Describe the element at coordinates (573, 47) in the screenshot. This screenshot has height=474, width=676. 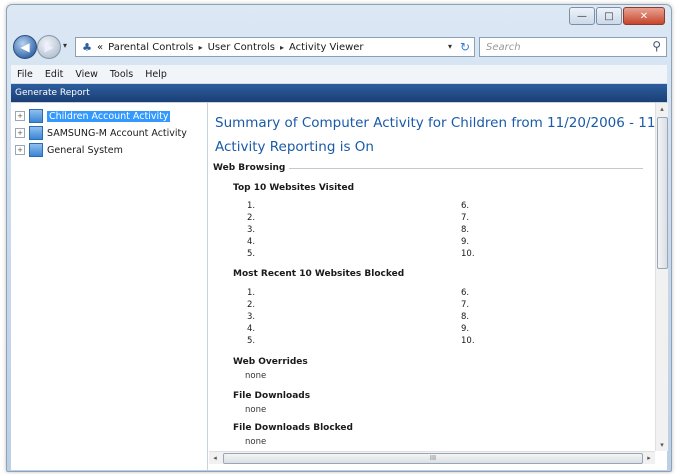
I see `search-input: Search ⚲` at that location.